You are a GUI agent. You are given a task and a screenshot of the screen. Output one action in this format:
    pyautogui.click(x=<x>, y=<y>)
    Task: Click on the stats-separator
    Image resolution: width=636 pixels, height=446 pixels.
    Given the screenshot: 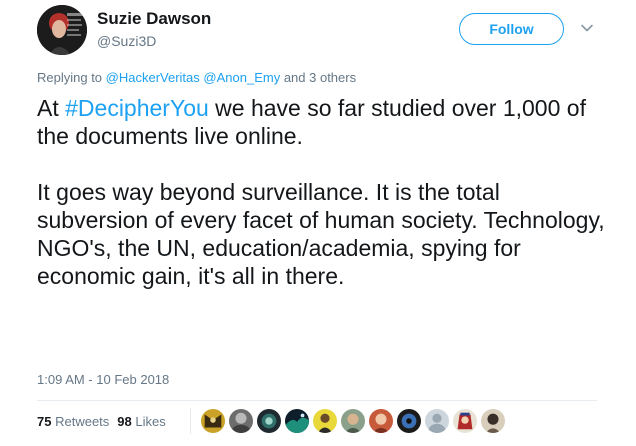 What is the action you would take?
    pyautogui.click(x=190, y=421)
    